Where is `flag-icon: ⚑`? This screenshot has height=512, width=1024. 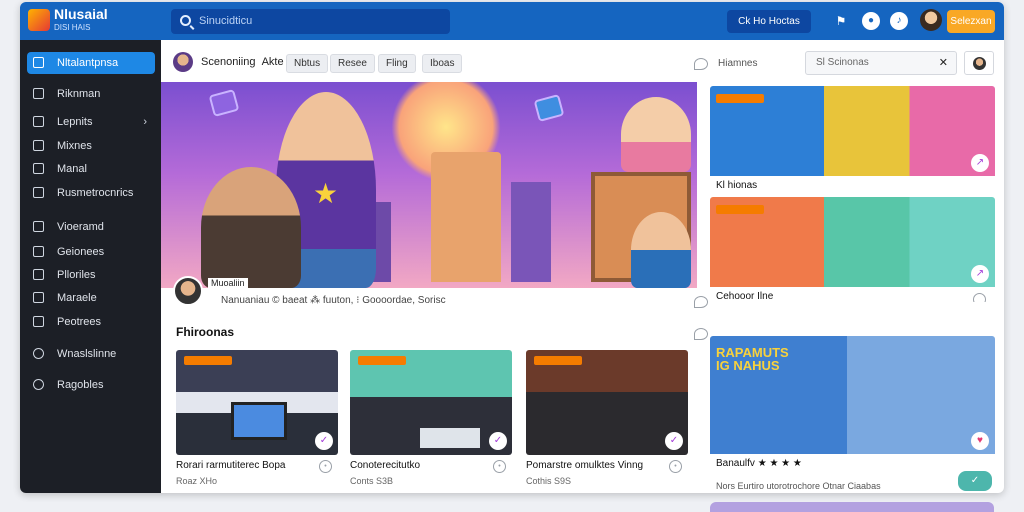 flag-icon: ⚑ is located at coordinates (841, 21).